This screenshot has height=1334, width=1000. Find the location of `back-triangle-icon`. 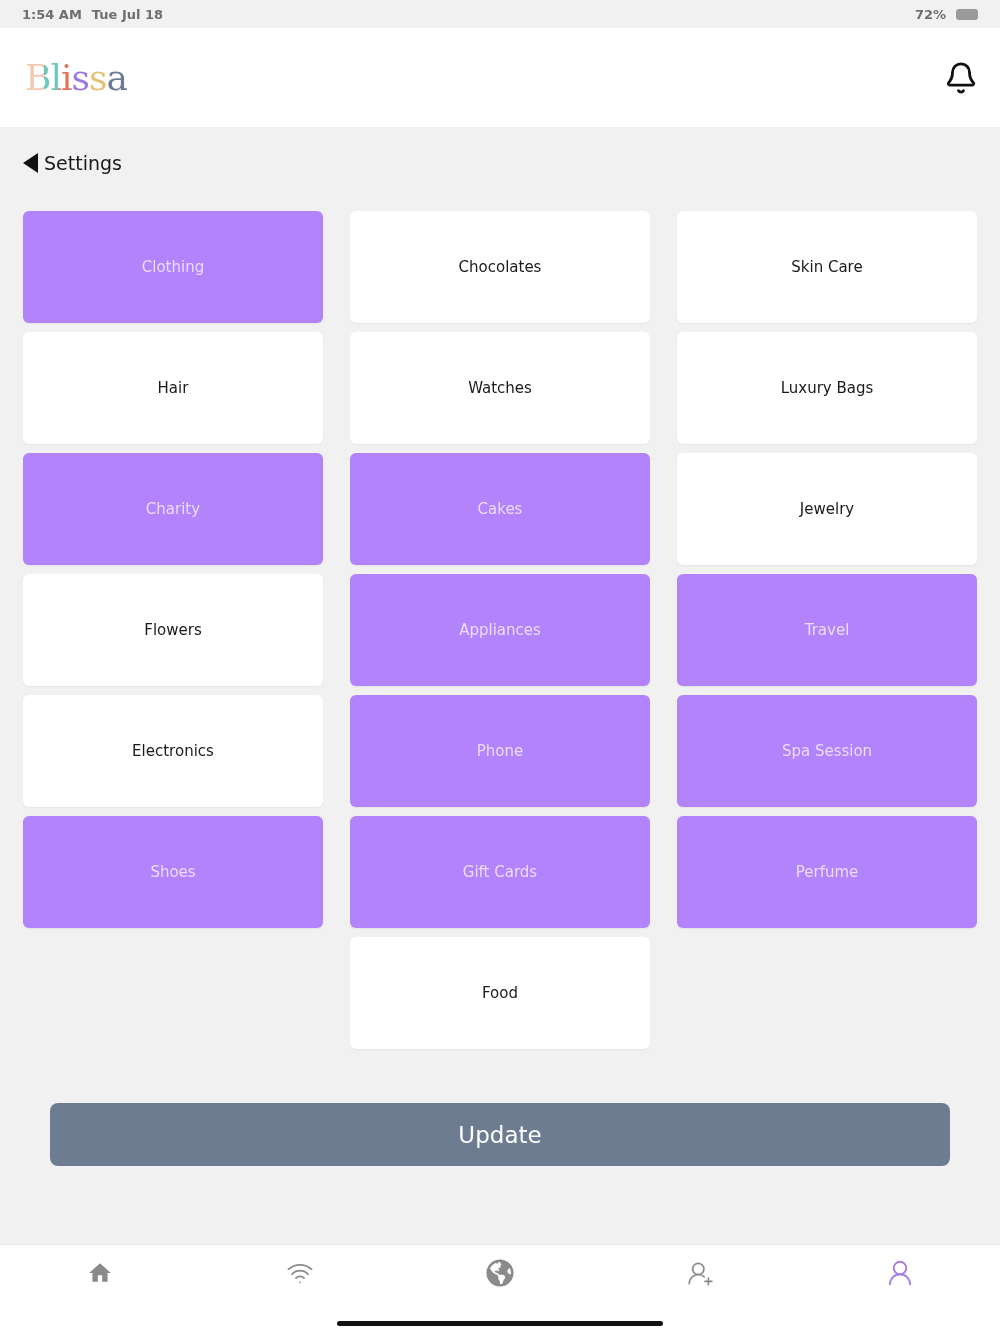

back-triangle-icon is located at coordinates (30, 163).